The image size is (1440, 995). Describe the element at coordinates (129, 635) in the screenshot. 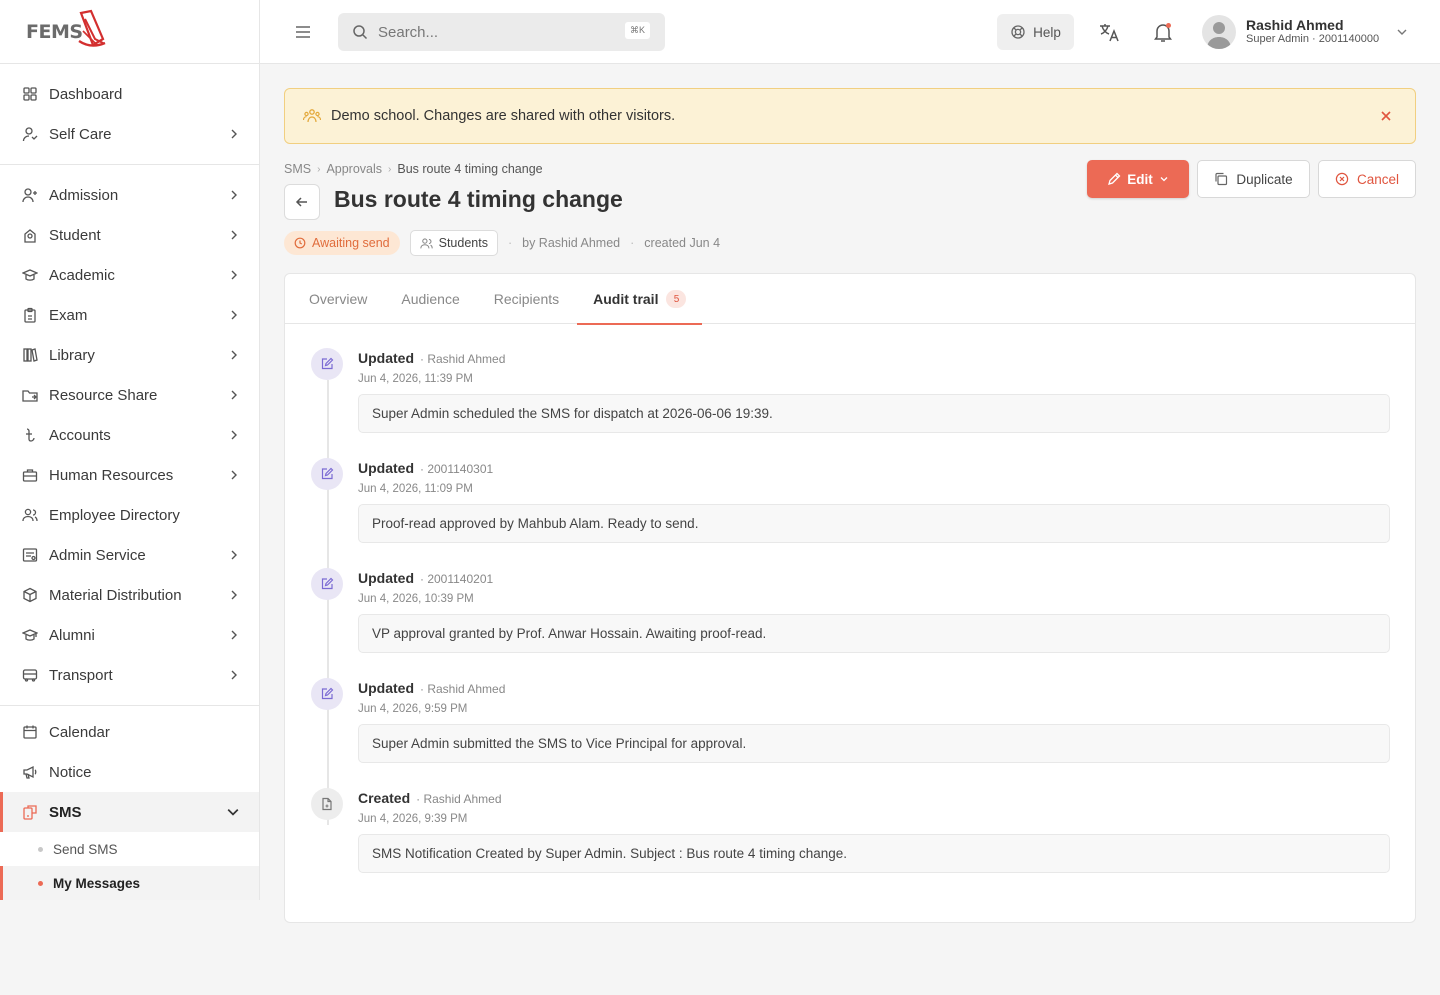

I see `sidebar-item-alumni: Alumni` at that location.